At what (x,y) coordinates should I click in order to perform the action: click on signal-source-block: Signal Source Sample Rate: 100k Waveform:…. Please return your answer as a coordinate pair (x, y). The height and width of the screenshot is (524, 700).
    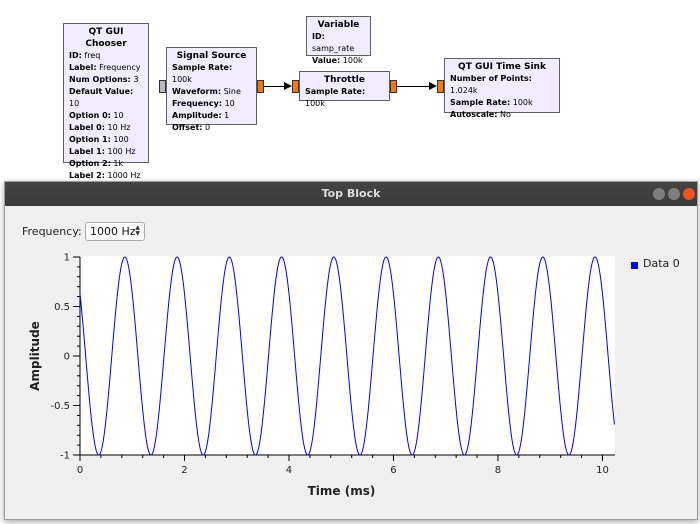
    Looking at the image, I should click on (211, 89).